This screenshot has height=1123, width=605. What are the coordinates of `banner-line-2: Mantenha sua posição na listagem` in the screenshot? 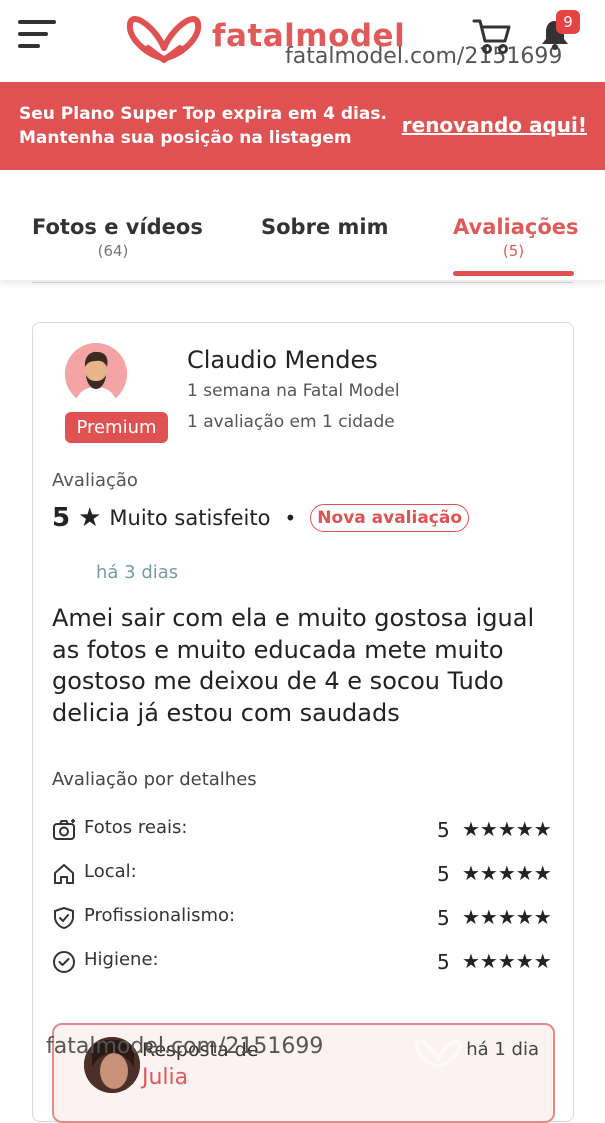 It's located at (185, 138).